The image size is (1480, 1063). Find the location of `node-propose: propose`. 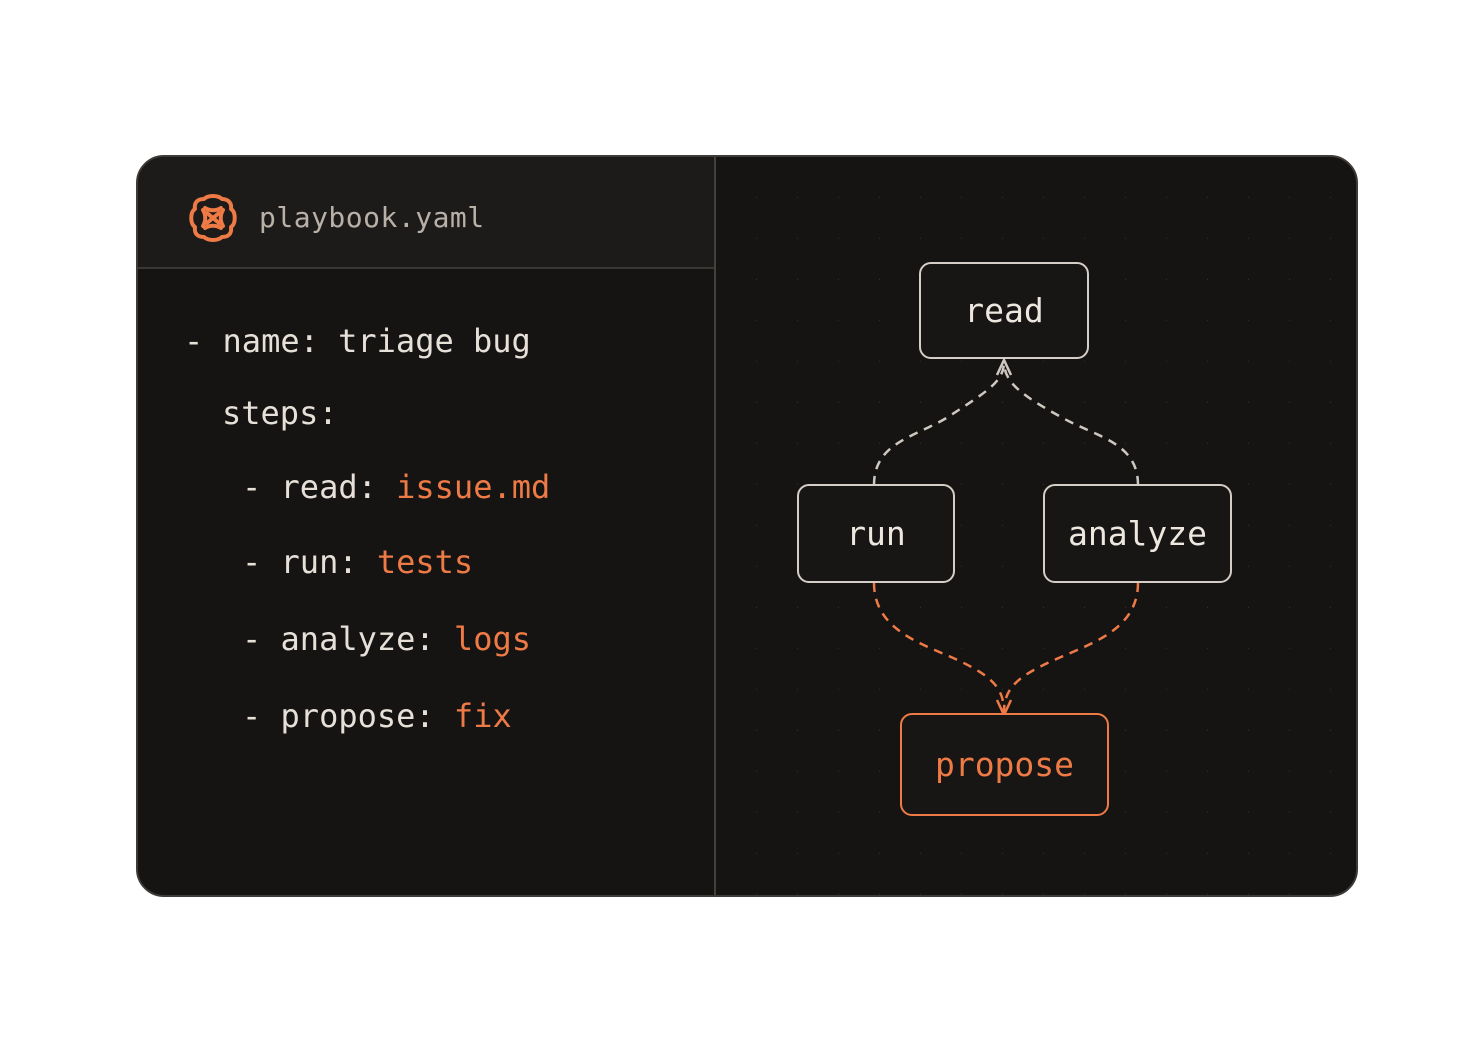

node-propose: propose is located at coordinates (1004, 764).